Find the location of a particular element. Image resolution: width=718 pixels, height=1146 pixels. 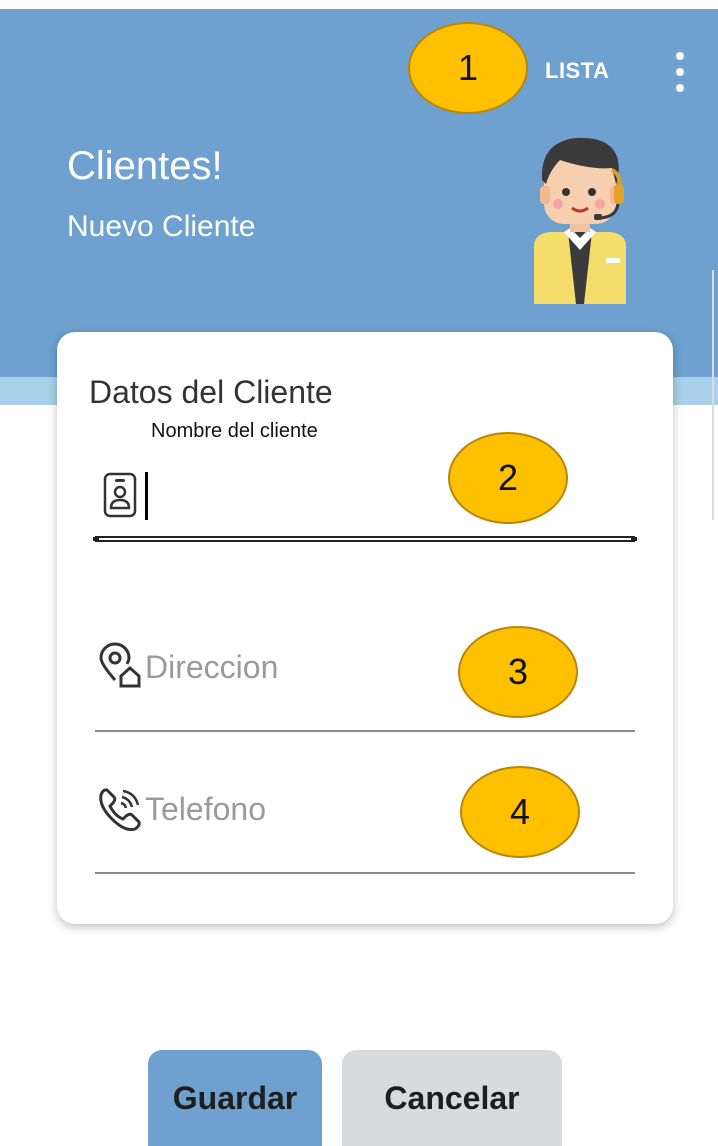

id-card-icon is located at coordinates (120, 495).